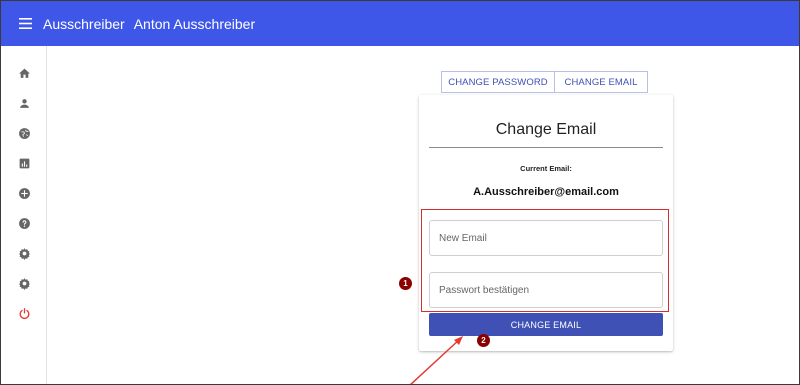 Image resolution: width=800 pixels, height=385 pixels. Describe the element at coordinates (498, 82) in the screenshot. I see `tab-change-password: CHANGE PASSWORD` at that location.